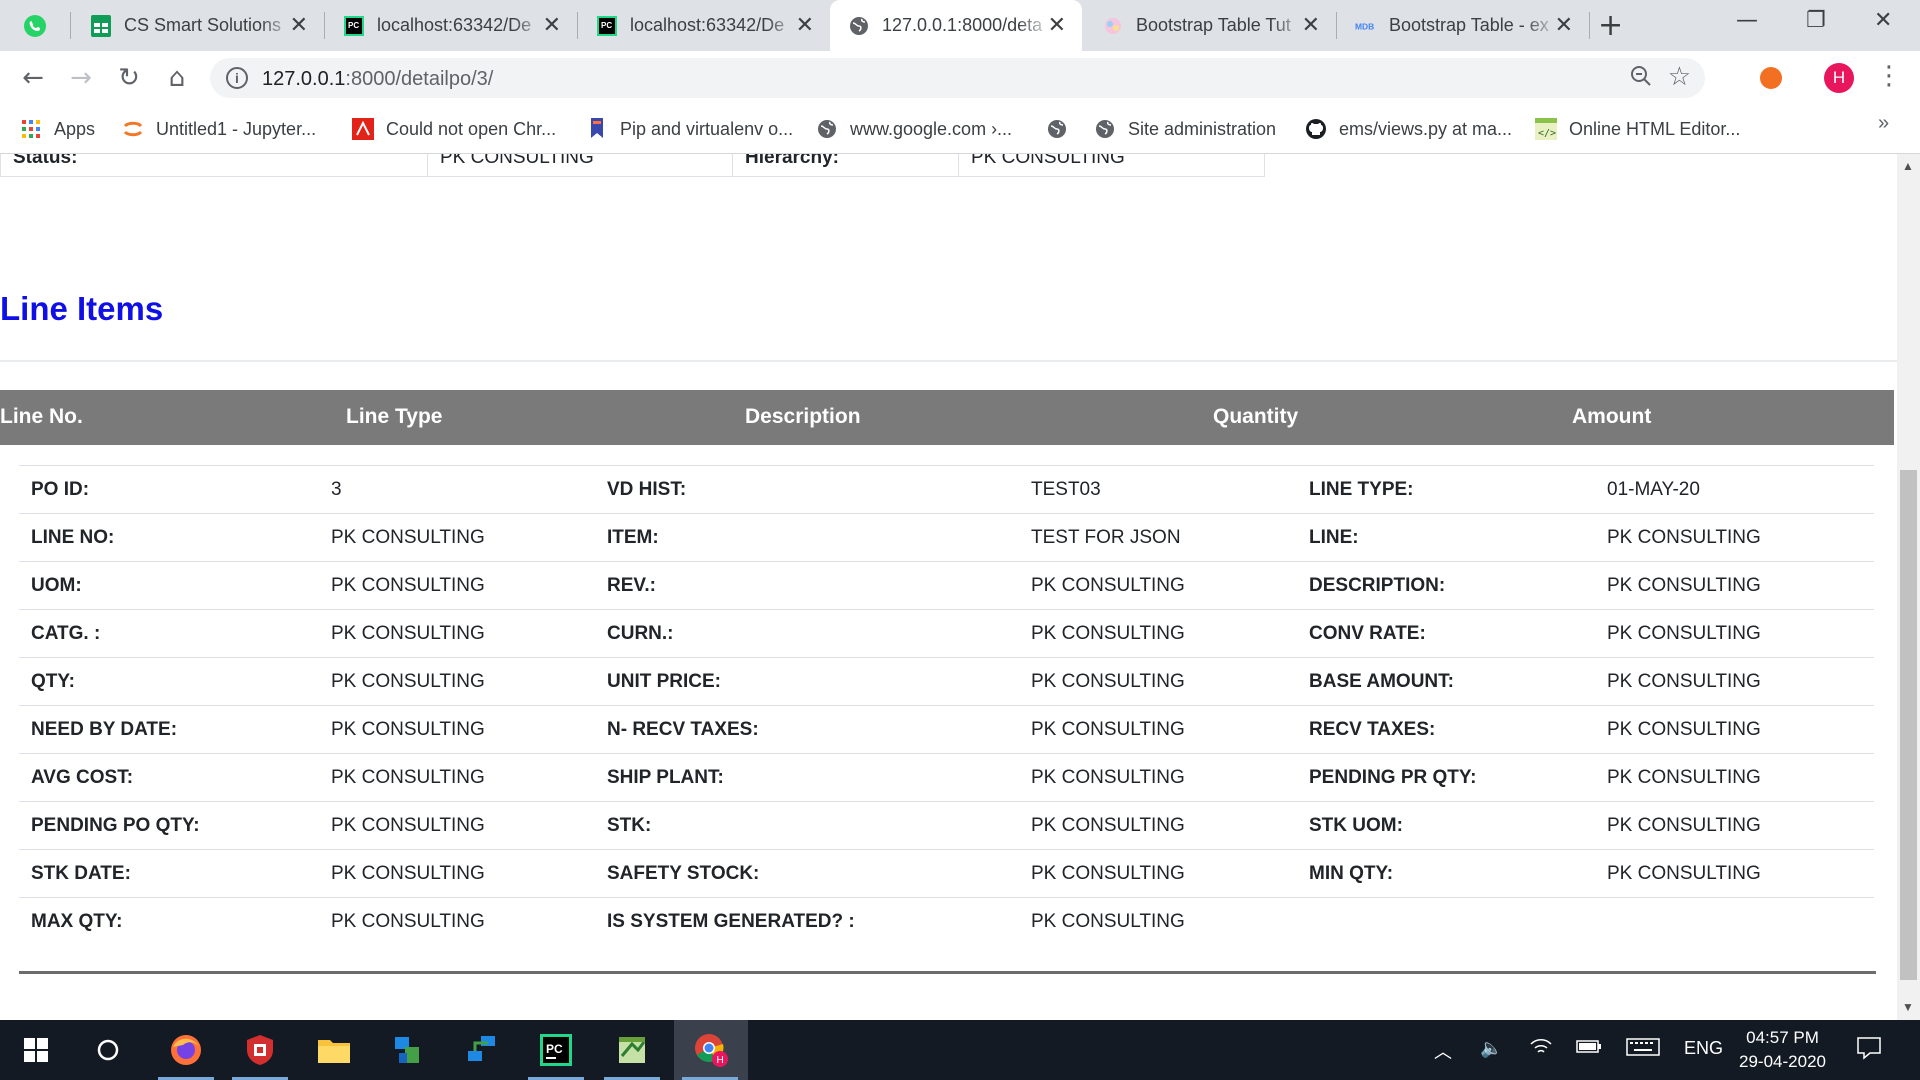 Image resolution: width=1920 pixels, height=1080 pixels. I want to click on minimize-icon: —, so click(1747, 20).